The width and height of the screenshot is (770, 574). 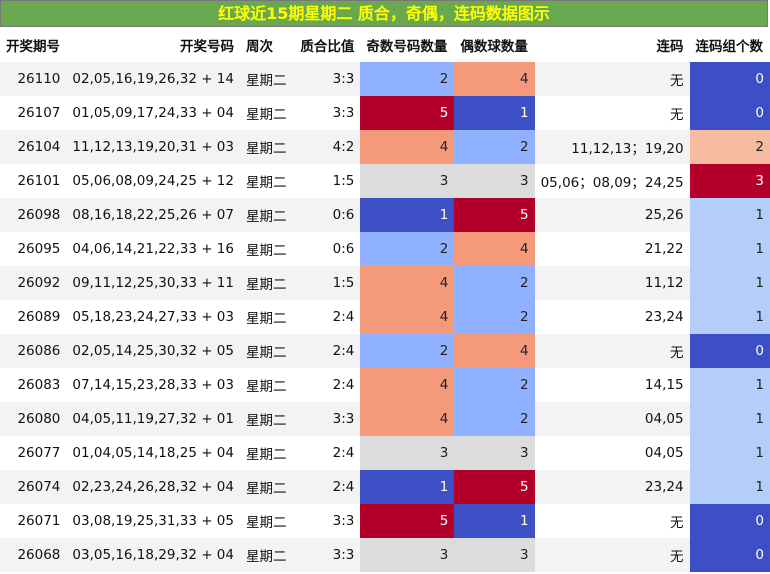 What do you see at coordinates (612, 181) in the screenshot?
I see `cell-consecutive: 05,06；08,09；24,25` at bounding box center [612, 181].